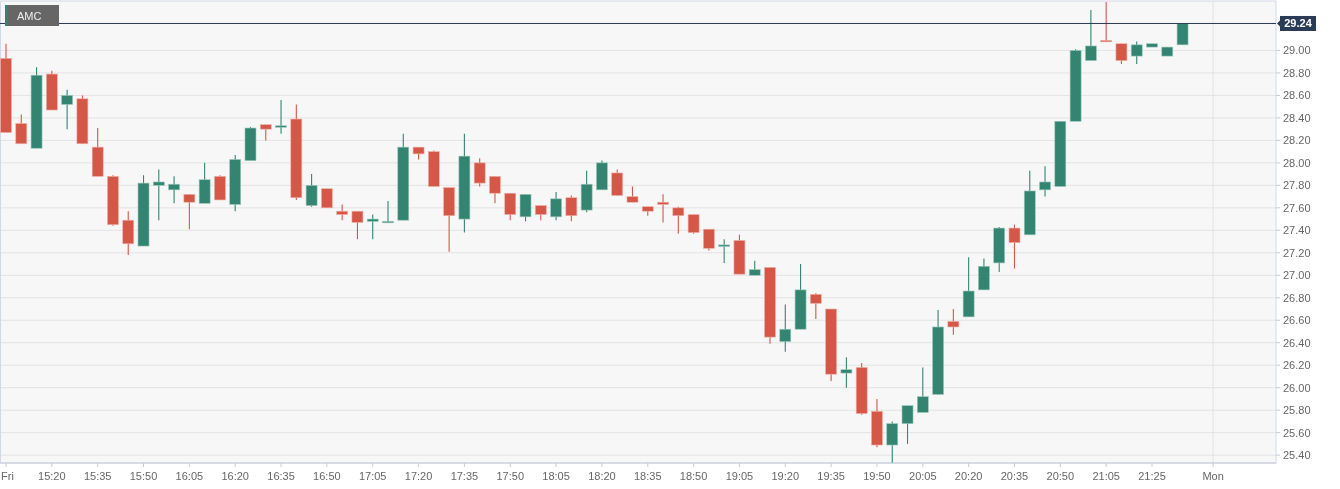 The image size is (1340, 489). What do you see at coordinates (1297, 297) in the screenshot?
I see `axis-label: 26.80` at bounding box center [1297, 297].